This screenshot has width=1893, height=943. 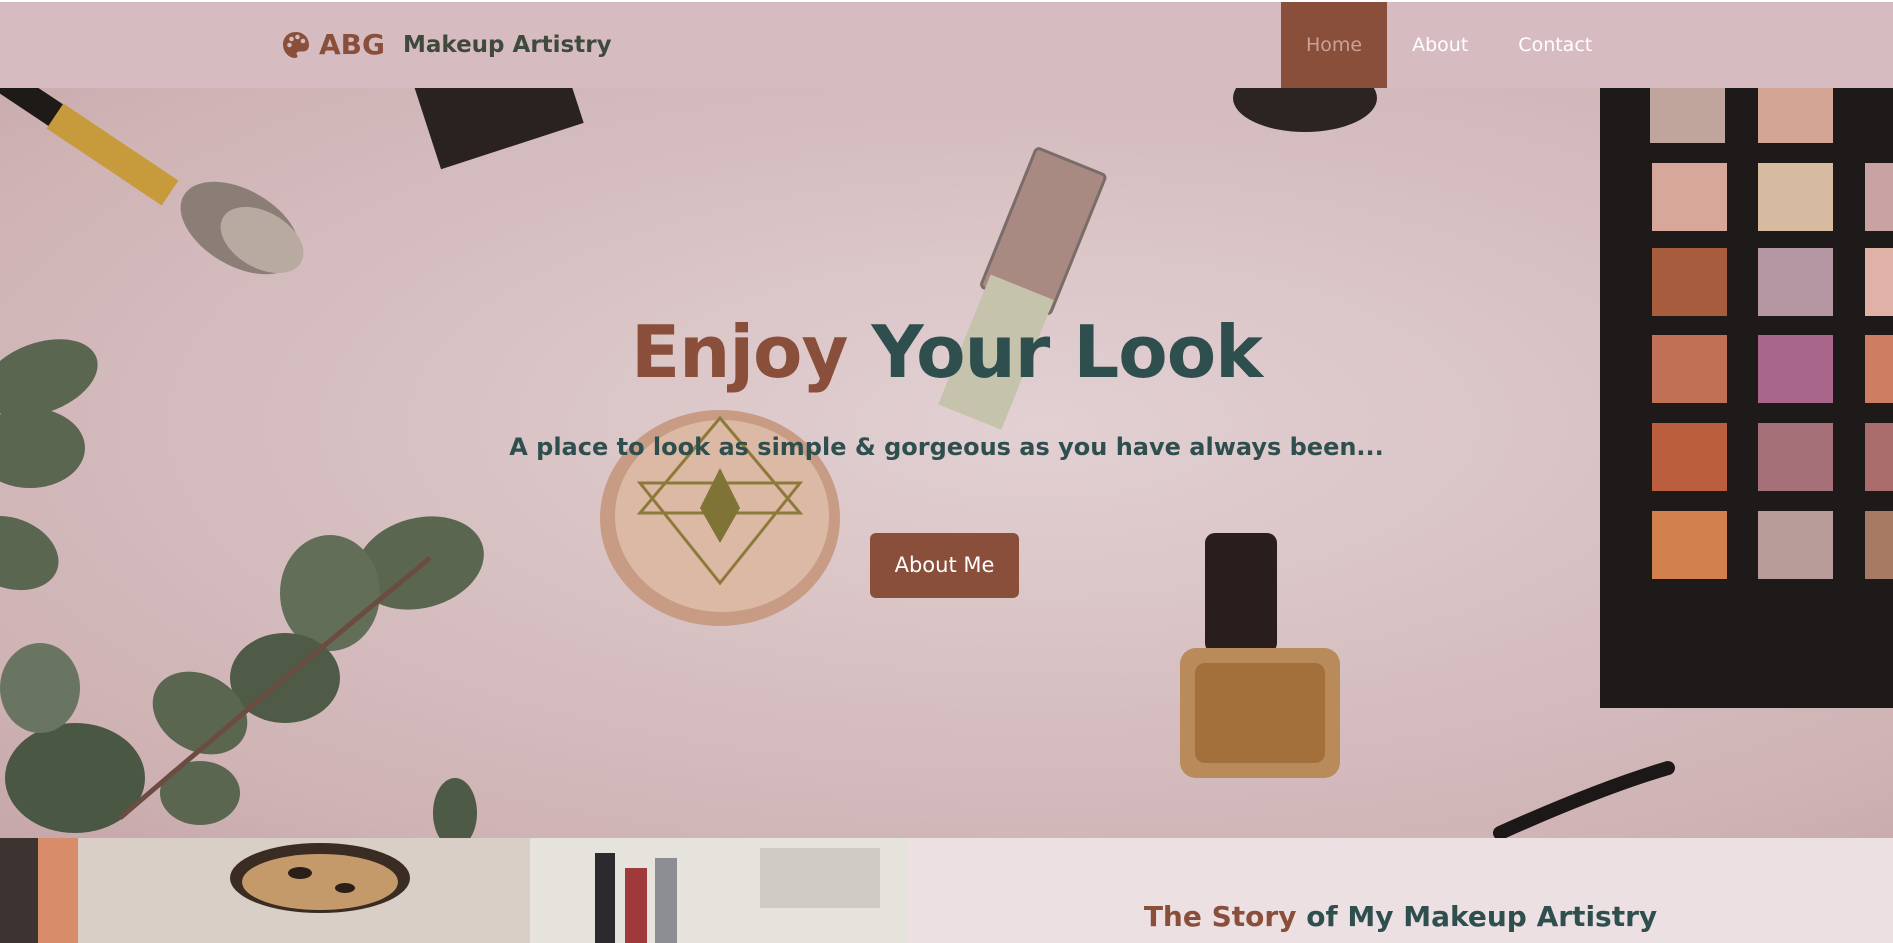 I want to click on brand-name-text: Makeup Artistry, so click(x=507, y=44).